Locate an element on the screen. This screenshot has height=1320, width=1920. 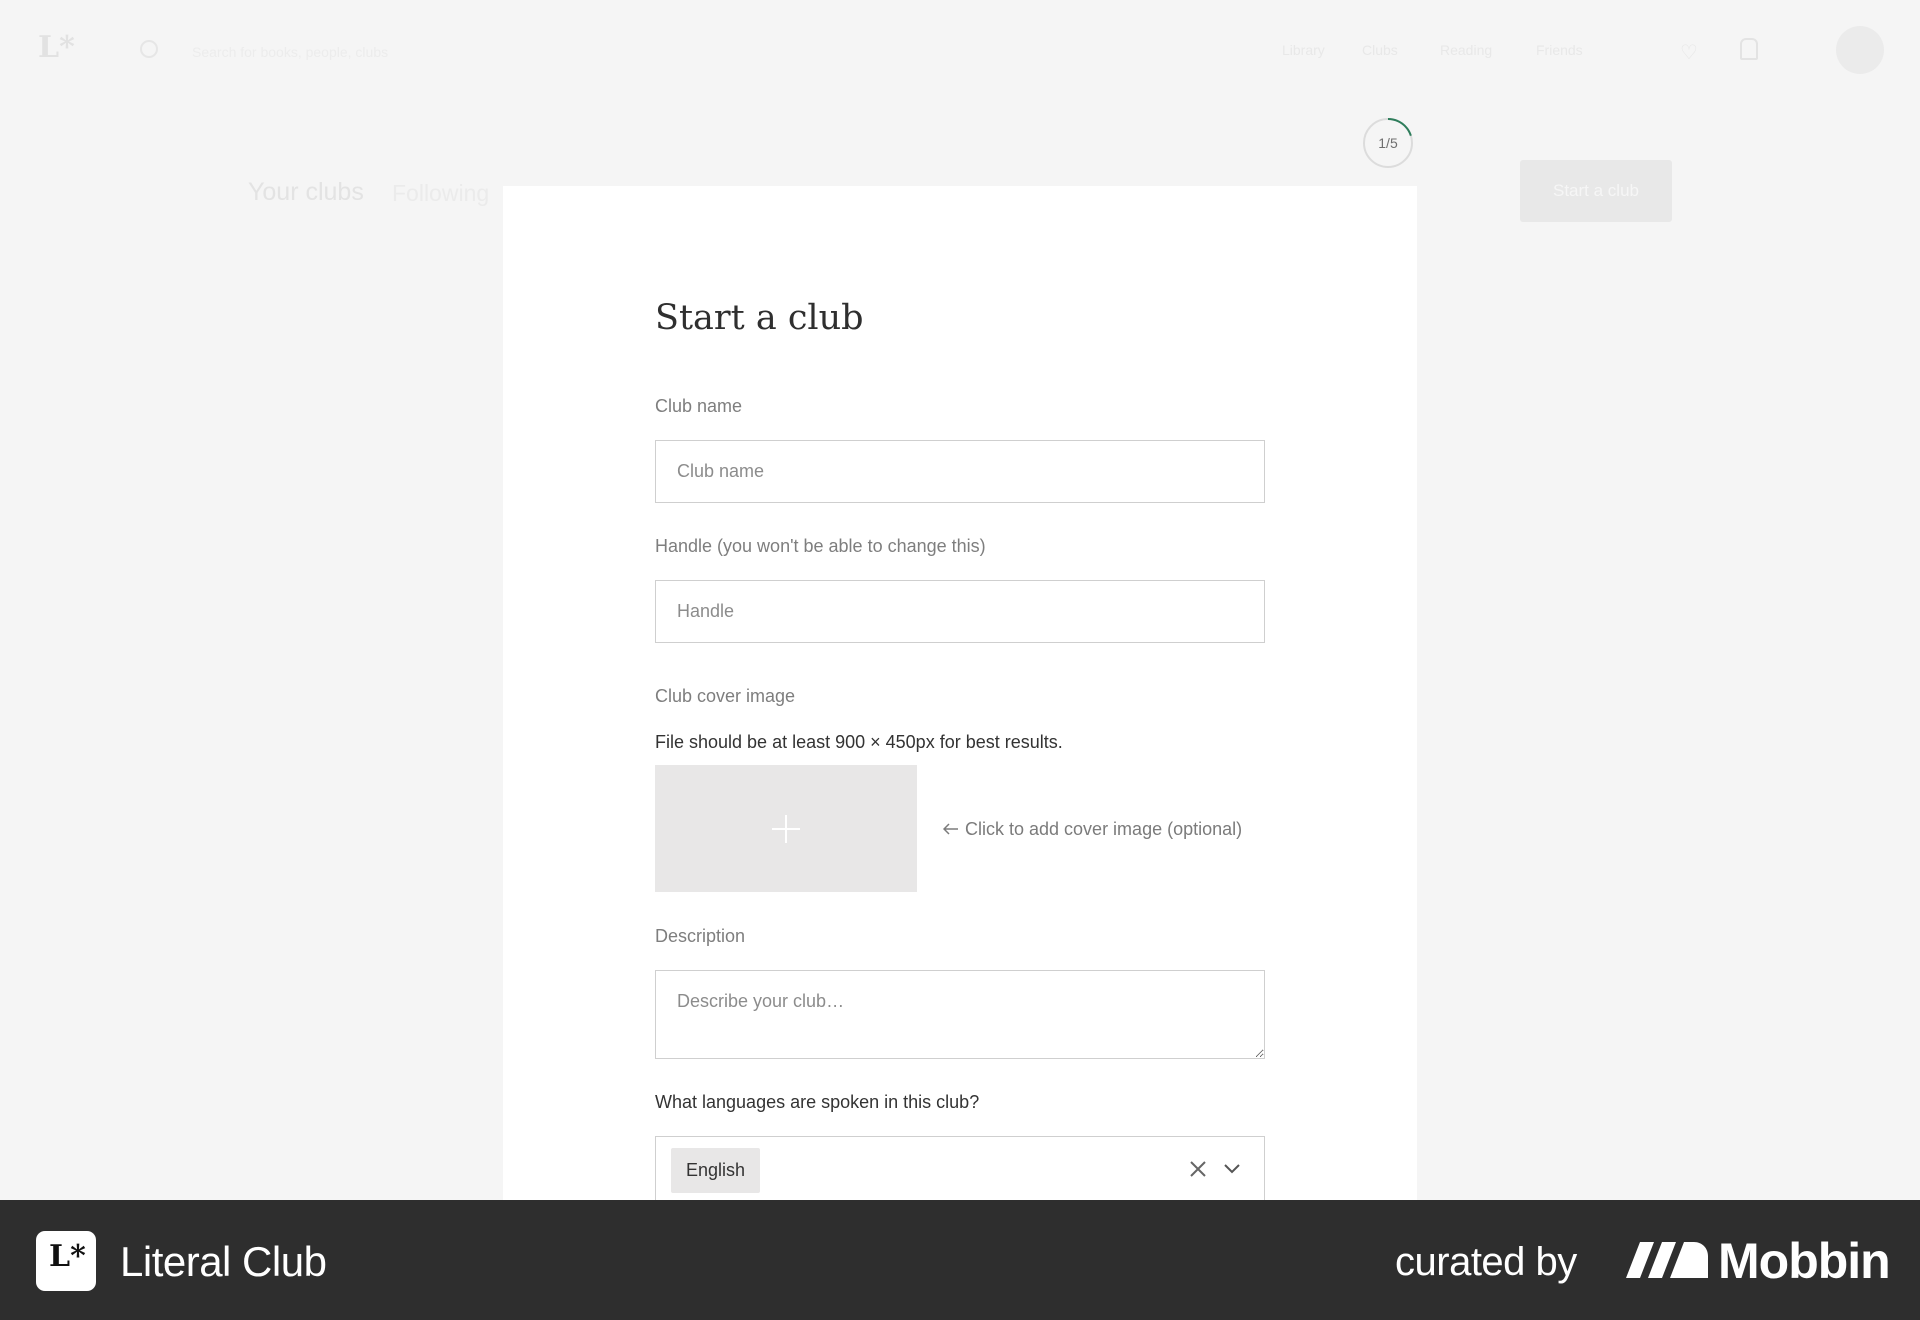
avatar is located at coordinates (1860, 50).